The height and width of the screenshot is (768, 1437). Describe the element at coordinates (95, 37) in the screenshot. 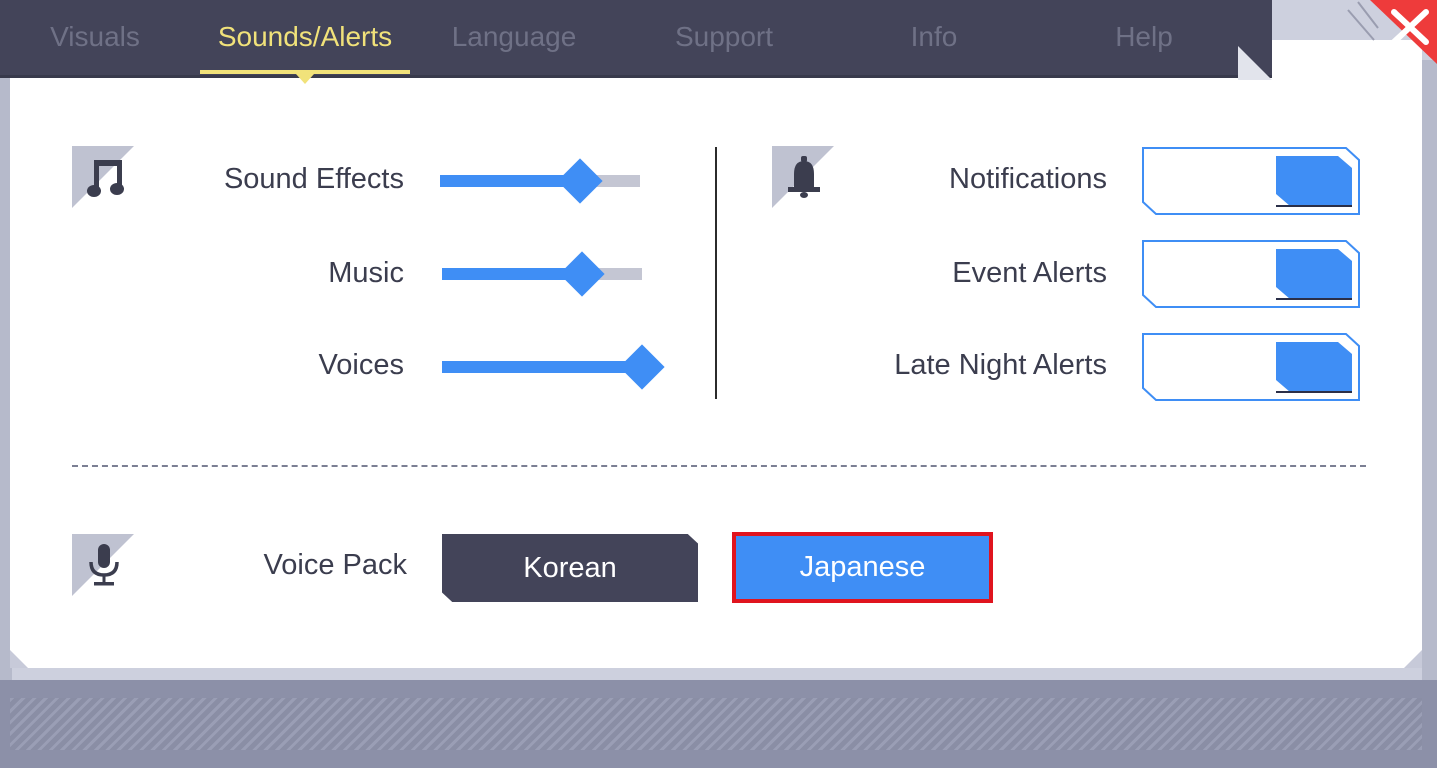

I see `tab-visuals: Visuals` at that location.